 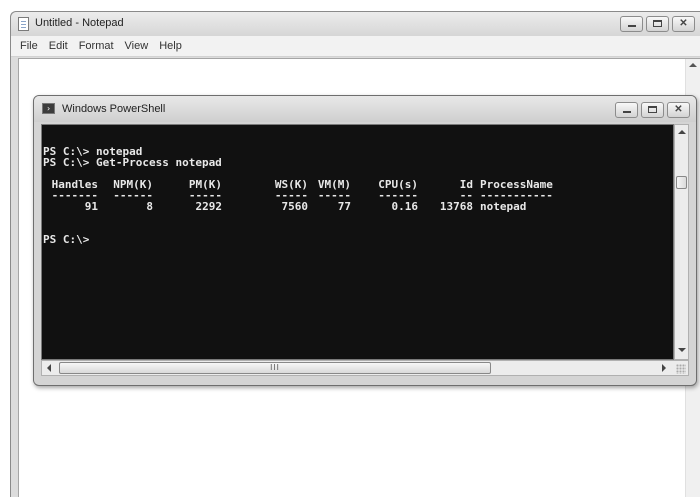 What do you see at coordinates (48, 108) in the screenshot?
I see `powershell-icon: ›` at bounding box center [48, 108].